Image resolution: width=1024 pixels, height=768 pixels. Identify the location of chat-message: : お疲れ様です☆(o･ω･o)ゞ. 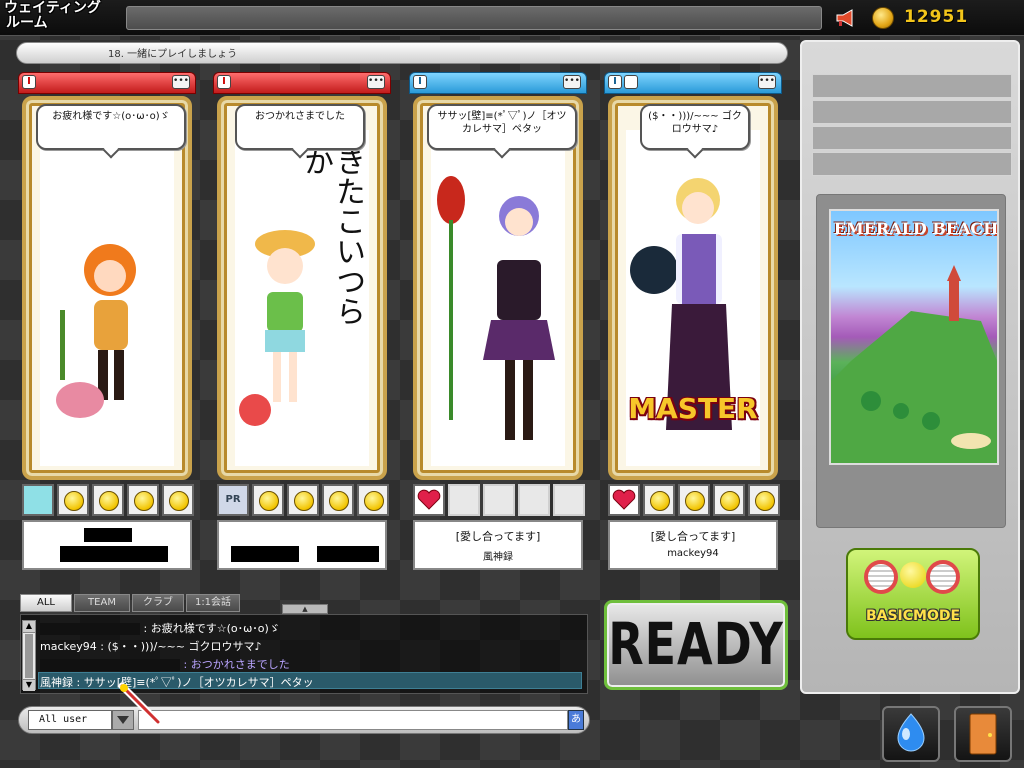
(211, 628).